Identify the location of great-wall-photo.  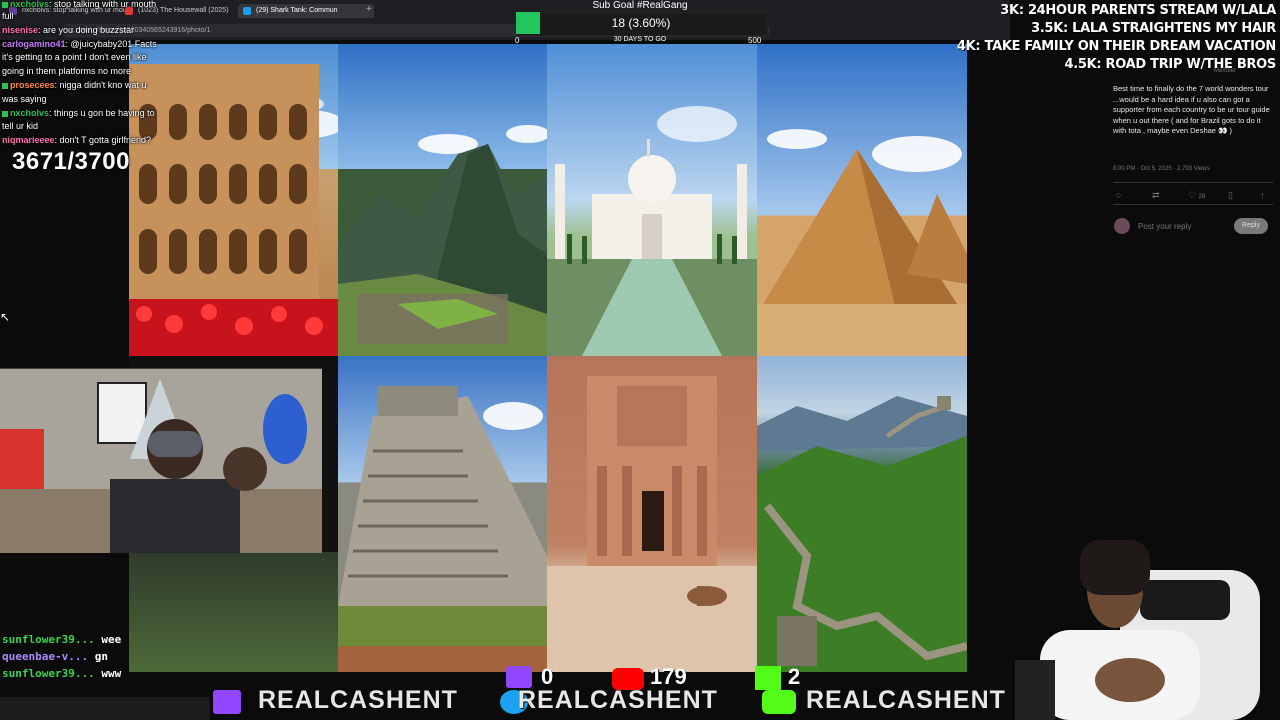
(862, 514).